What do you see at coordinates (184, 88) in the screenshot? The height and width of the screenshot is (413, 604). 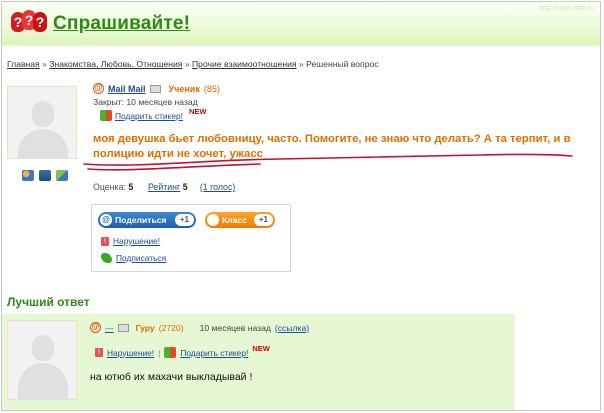 I see `asker-rank: Ученик` at bounding box center [184, 88].